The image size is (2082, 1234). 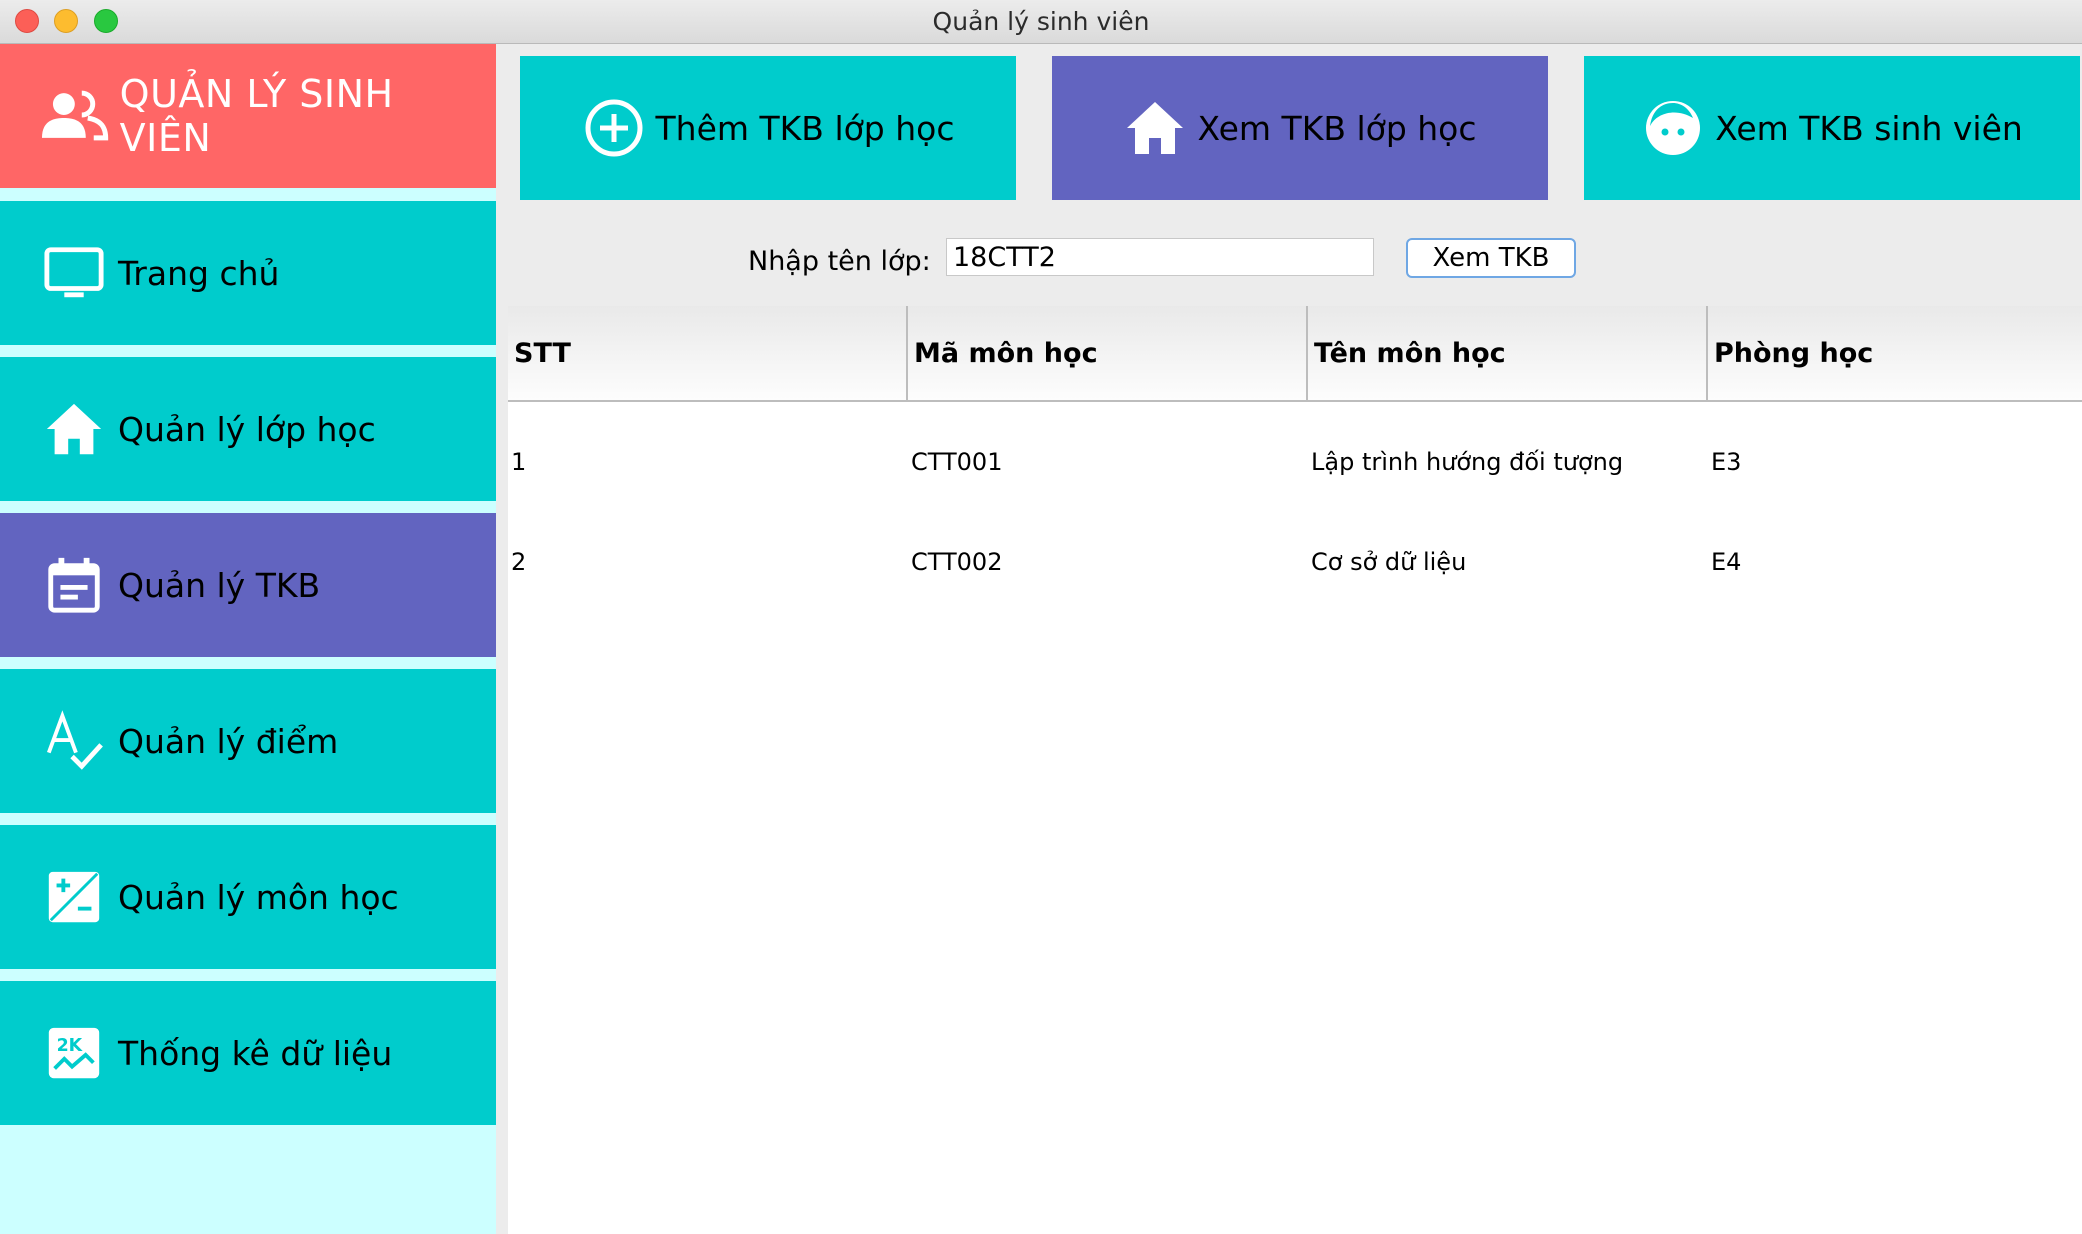 I want to click on view-student-schedule-button: Xem TKB sinh viên, so click(x=1832, y=128).